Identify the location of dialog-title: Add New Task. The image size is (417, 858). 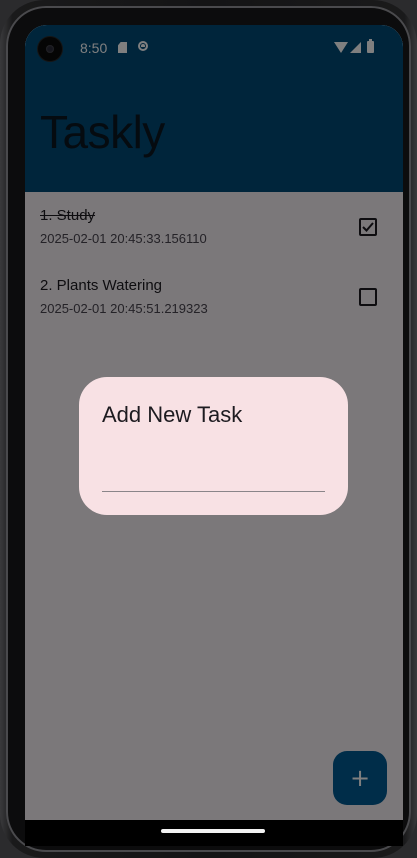
(172, 414).